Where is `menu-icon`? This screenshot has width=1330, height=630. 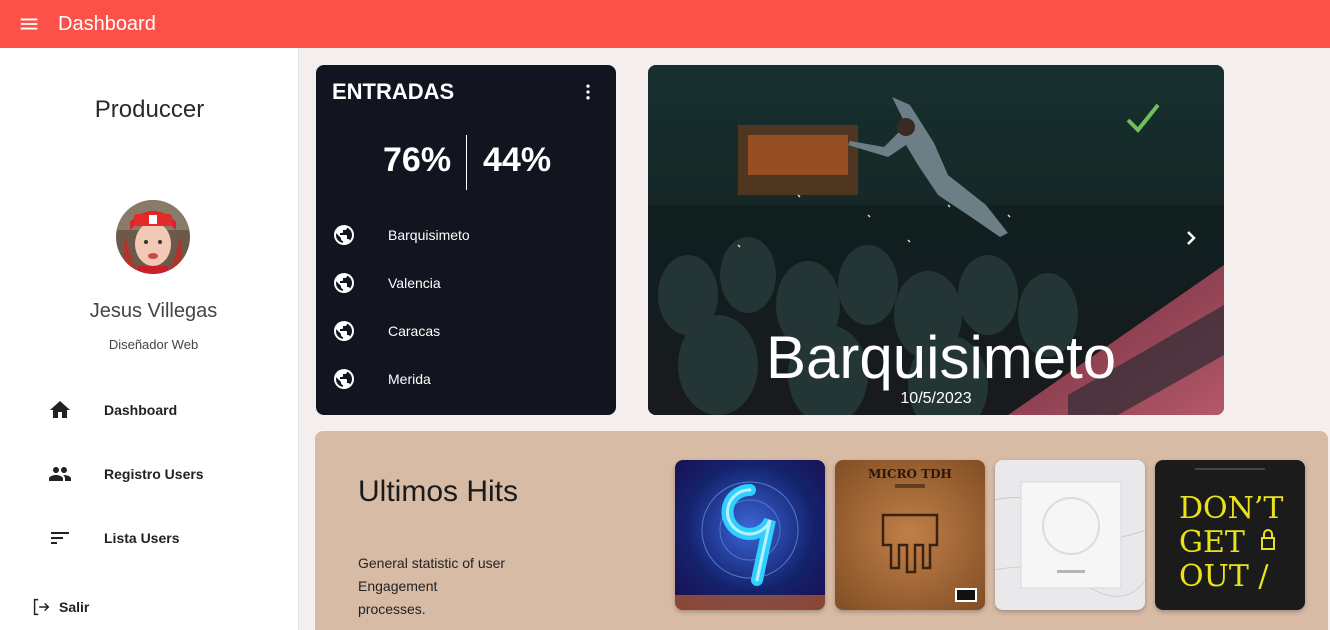
menu-icon is located at coordinates (29, 24).